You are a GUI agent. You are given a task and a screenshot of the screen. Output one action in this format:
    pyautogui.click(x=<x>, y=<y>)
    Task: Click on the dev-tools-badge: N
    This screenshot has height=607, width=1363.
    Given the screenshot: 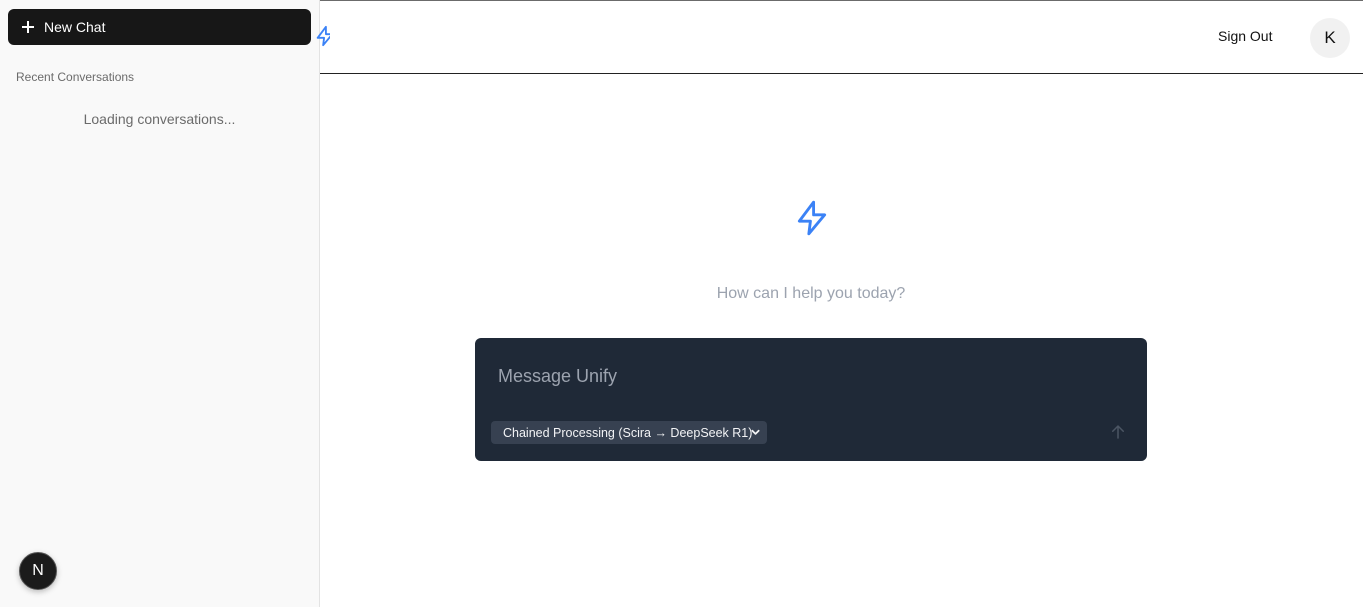 What is the action you would take?
    pyautogui.click(x=38, y=571)
    